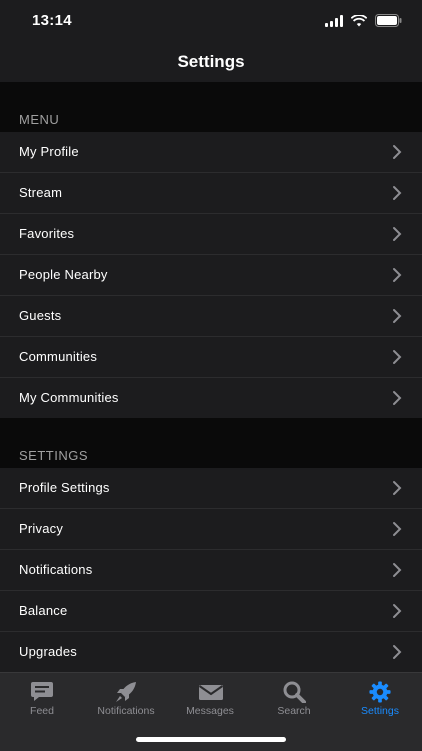  What do you see at coordinates (64, 487) in the screenshot?
I see `settings-item-label: Profile Settings` at bounding box center [64, 487].